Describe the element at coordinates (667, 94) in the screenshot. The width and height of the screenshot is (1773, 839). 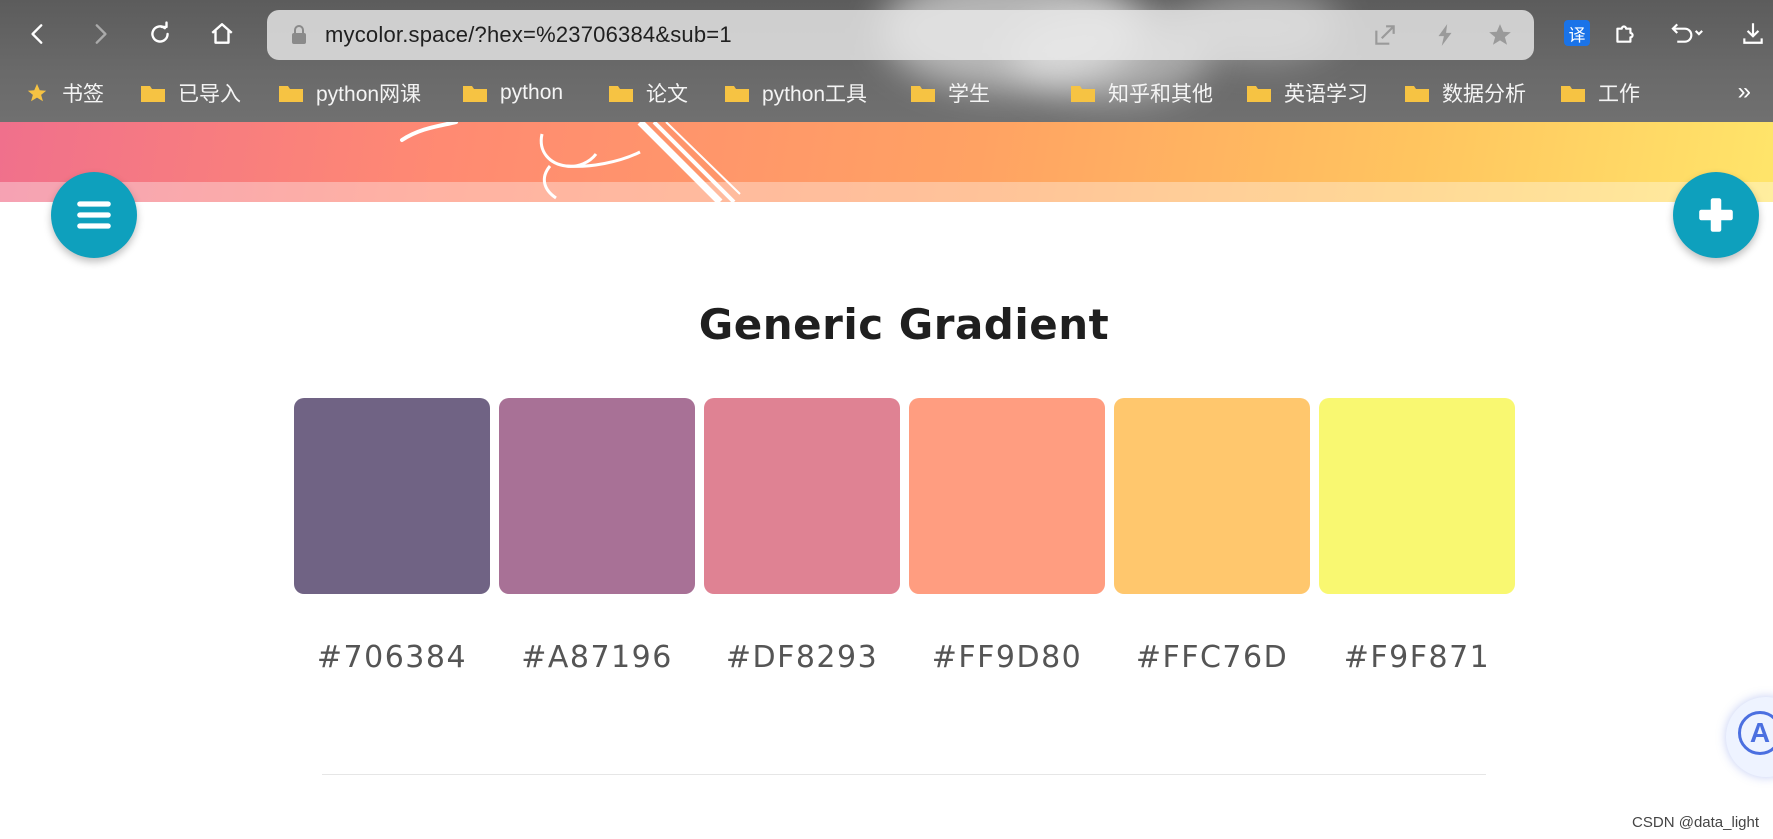
I see `bookmark-label: 论文` at that location.